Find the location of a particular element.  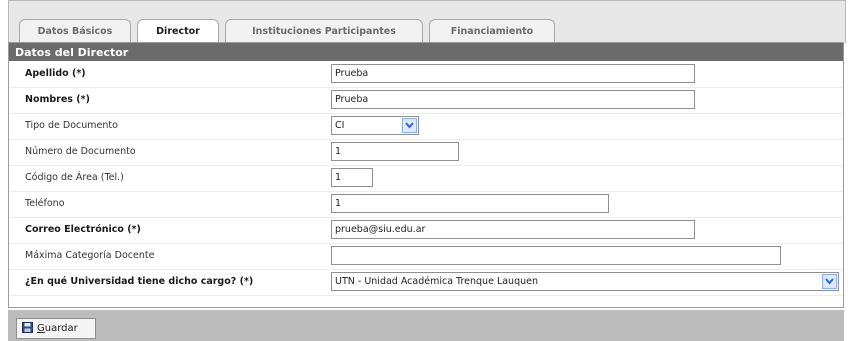

numero-documento-input: 1 is located at coordinates (395, 151).